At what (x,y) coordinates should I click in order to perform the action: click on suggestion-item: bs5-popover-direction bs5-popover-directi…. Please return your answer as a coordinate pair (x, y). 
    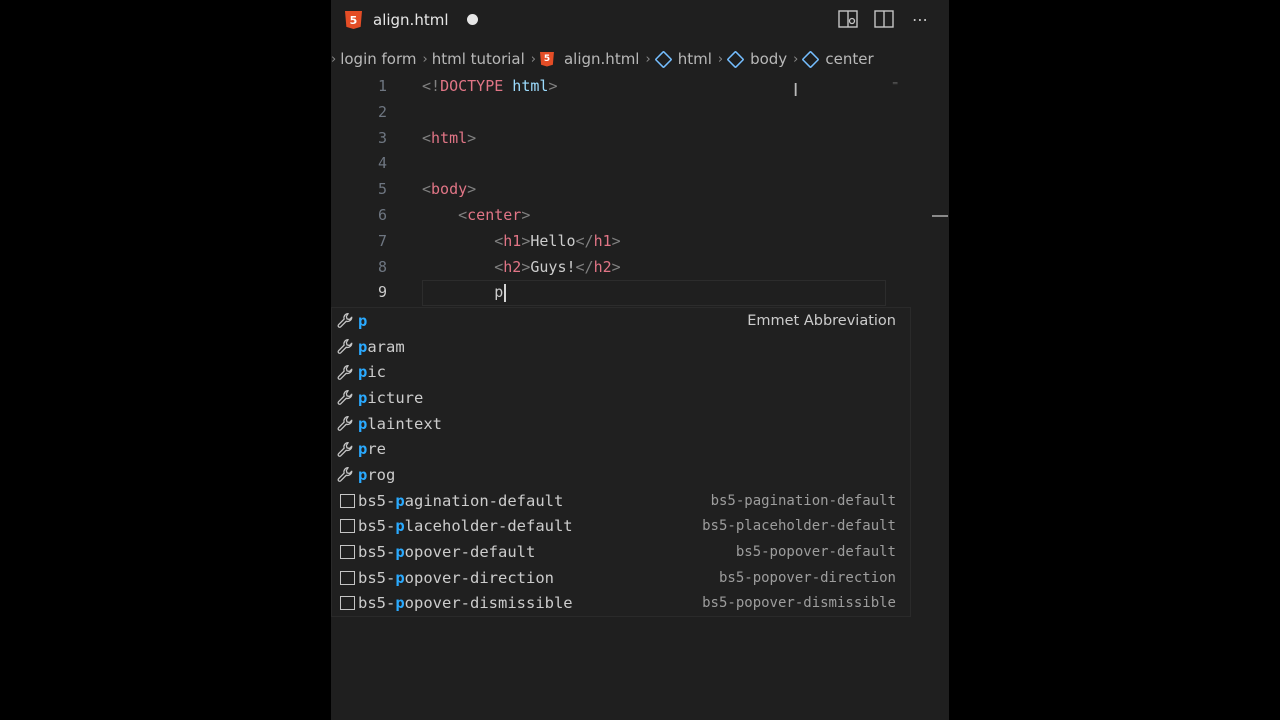
    Looking at the image, I should click on (621, 578).